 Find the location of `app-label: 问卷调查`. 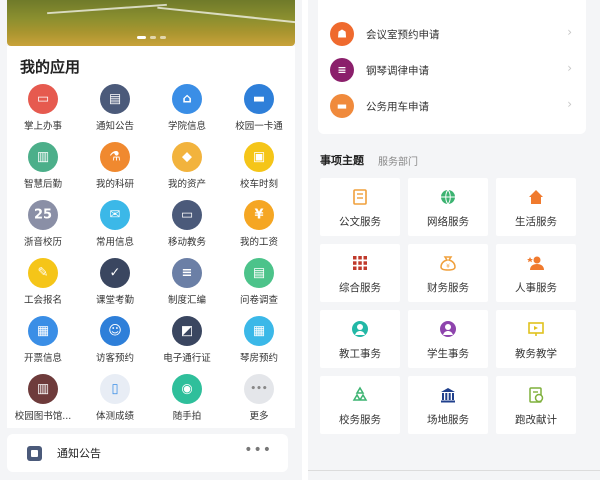

app-label: 问卷调查 is located at coordinates (258, 300).